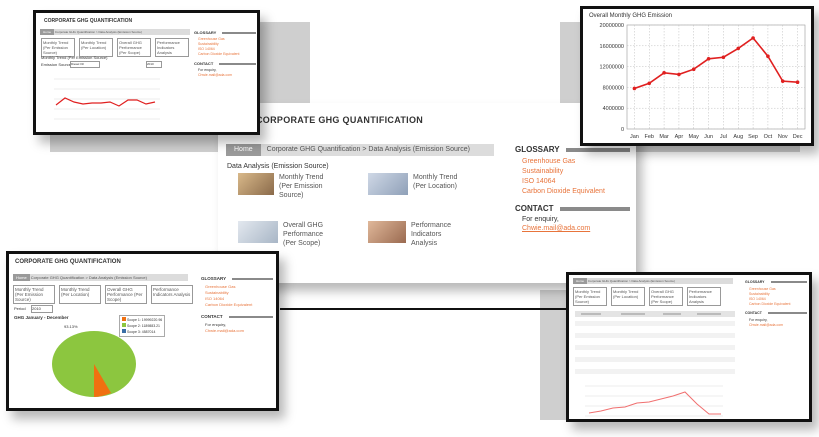  Describe the element at coordinates (753, 137) in the screenshot. I see `x-tick-label: Sep` at that location.